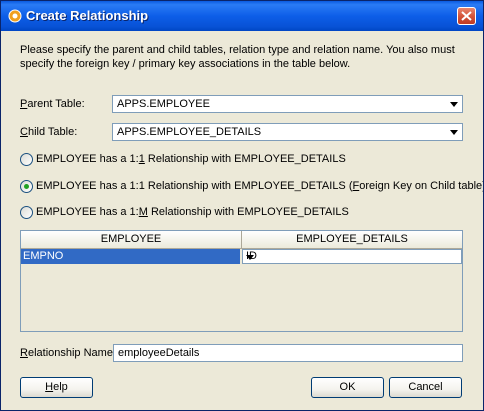  I want to click on cancel-button: Cancel, so click(425, 387).